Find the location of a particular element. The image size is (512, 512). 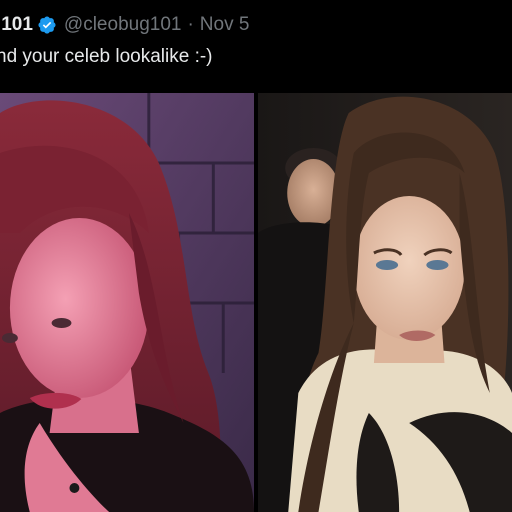

display-name: ug101 is located at coordinates (16, 25).